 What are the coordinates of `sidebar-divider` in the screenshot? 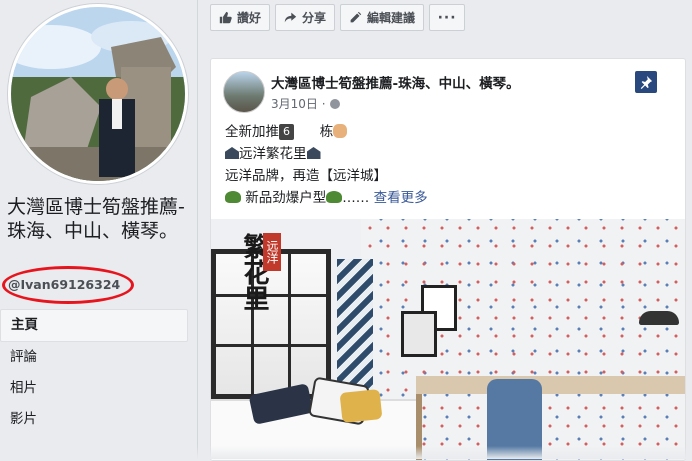 It's located at (197, 229).